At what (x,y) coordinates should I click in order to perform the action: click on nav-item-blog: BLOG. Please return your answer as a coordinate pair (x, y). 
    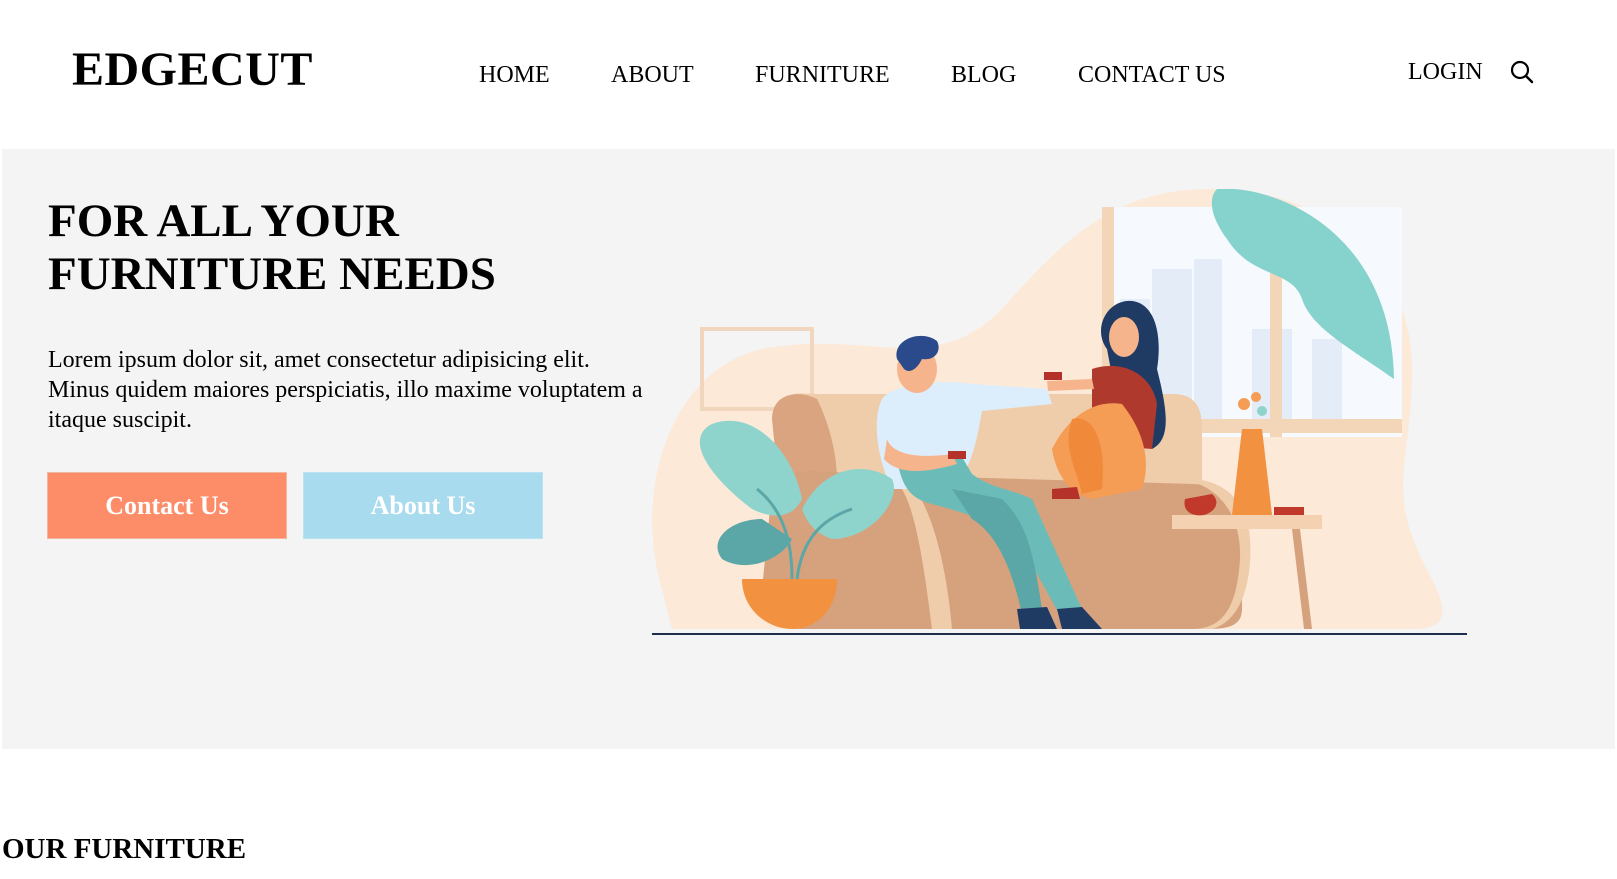
    Looking at the image, I should click on (983, 75).